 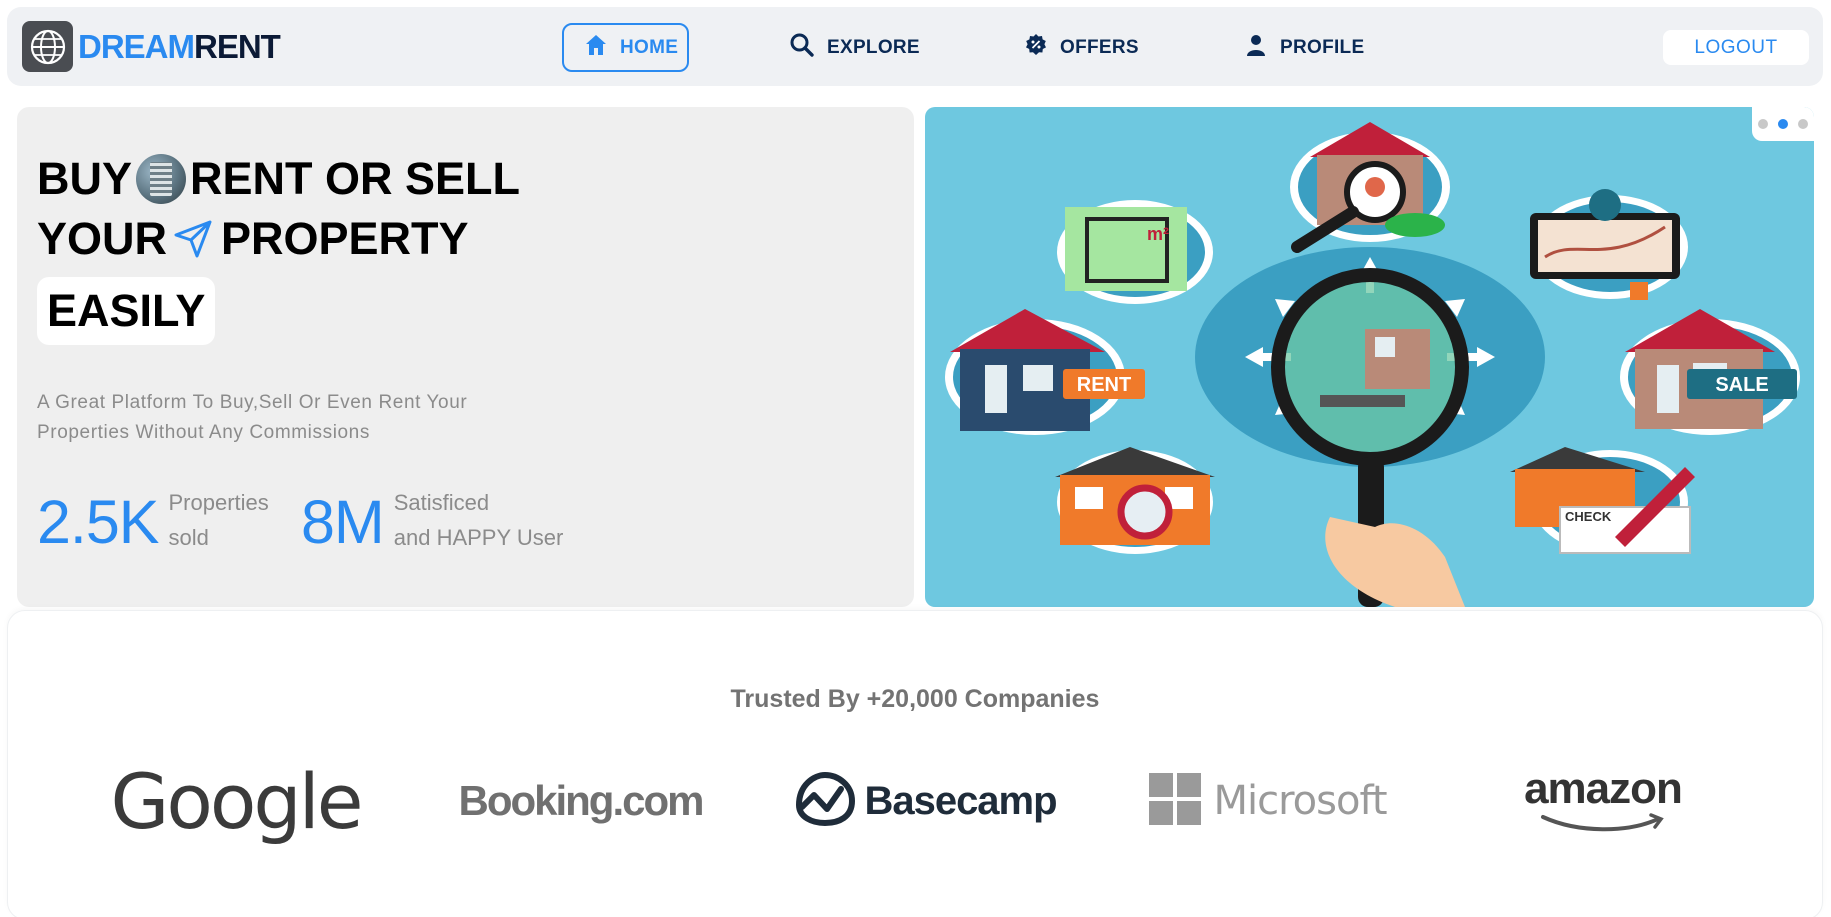 I want to click on headline-word-property: PROPERTY, so click(x=345, y=238).